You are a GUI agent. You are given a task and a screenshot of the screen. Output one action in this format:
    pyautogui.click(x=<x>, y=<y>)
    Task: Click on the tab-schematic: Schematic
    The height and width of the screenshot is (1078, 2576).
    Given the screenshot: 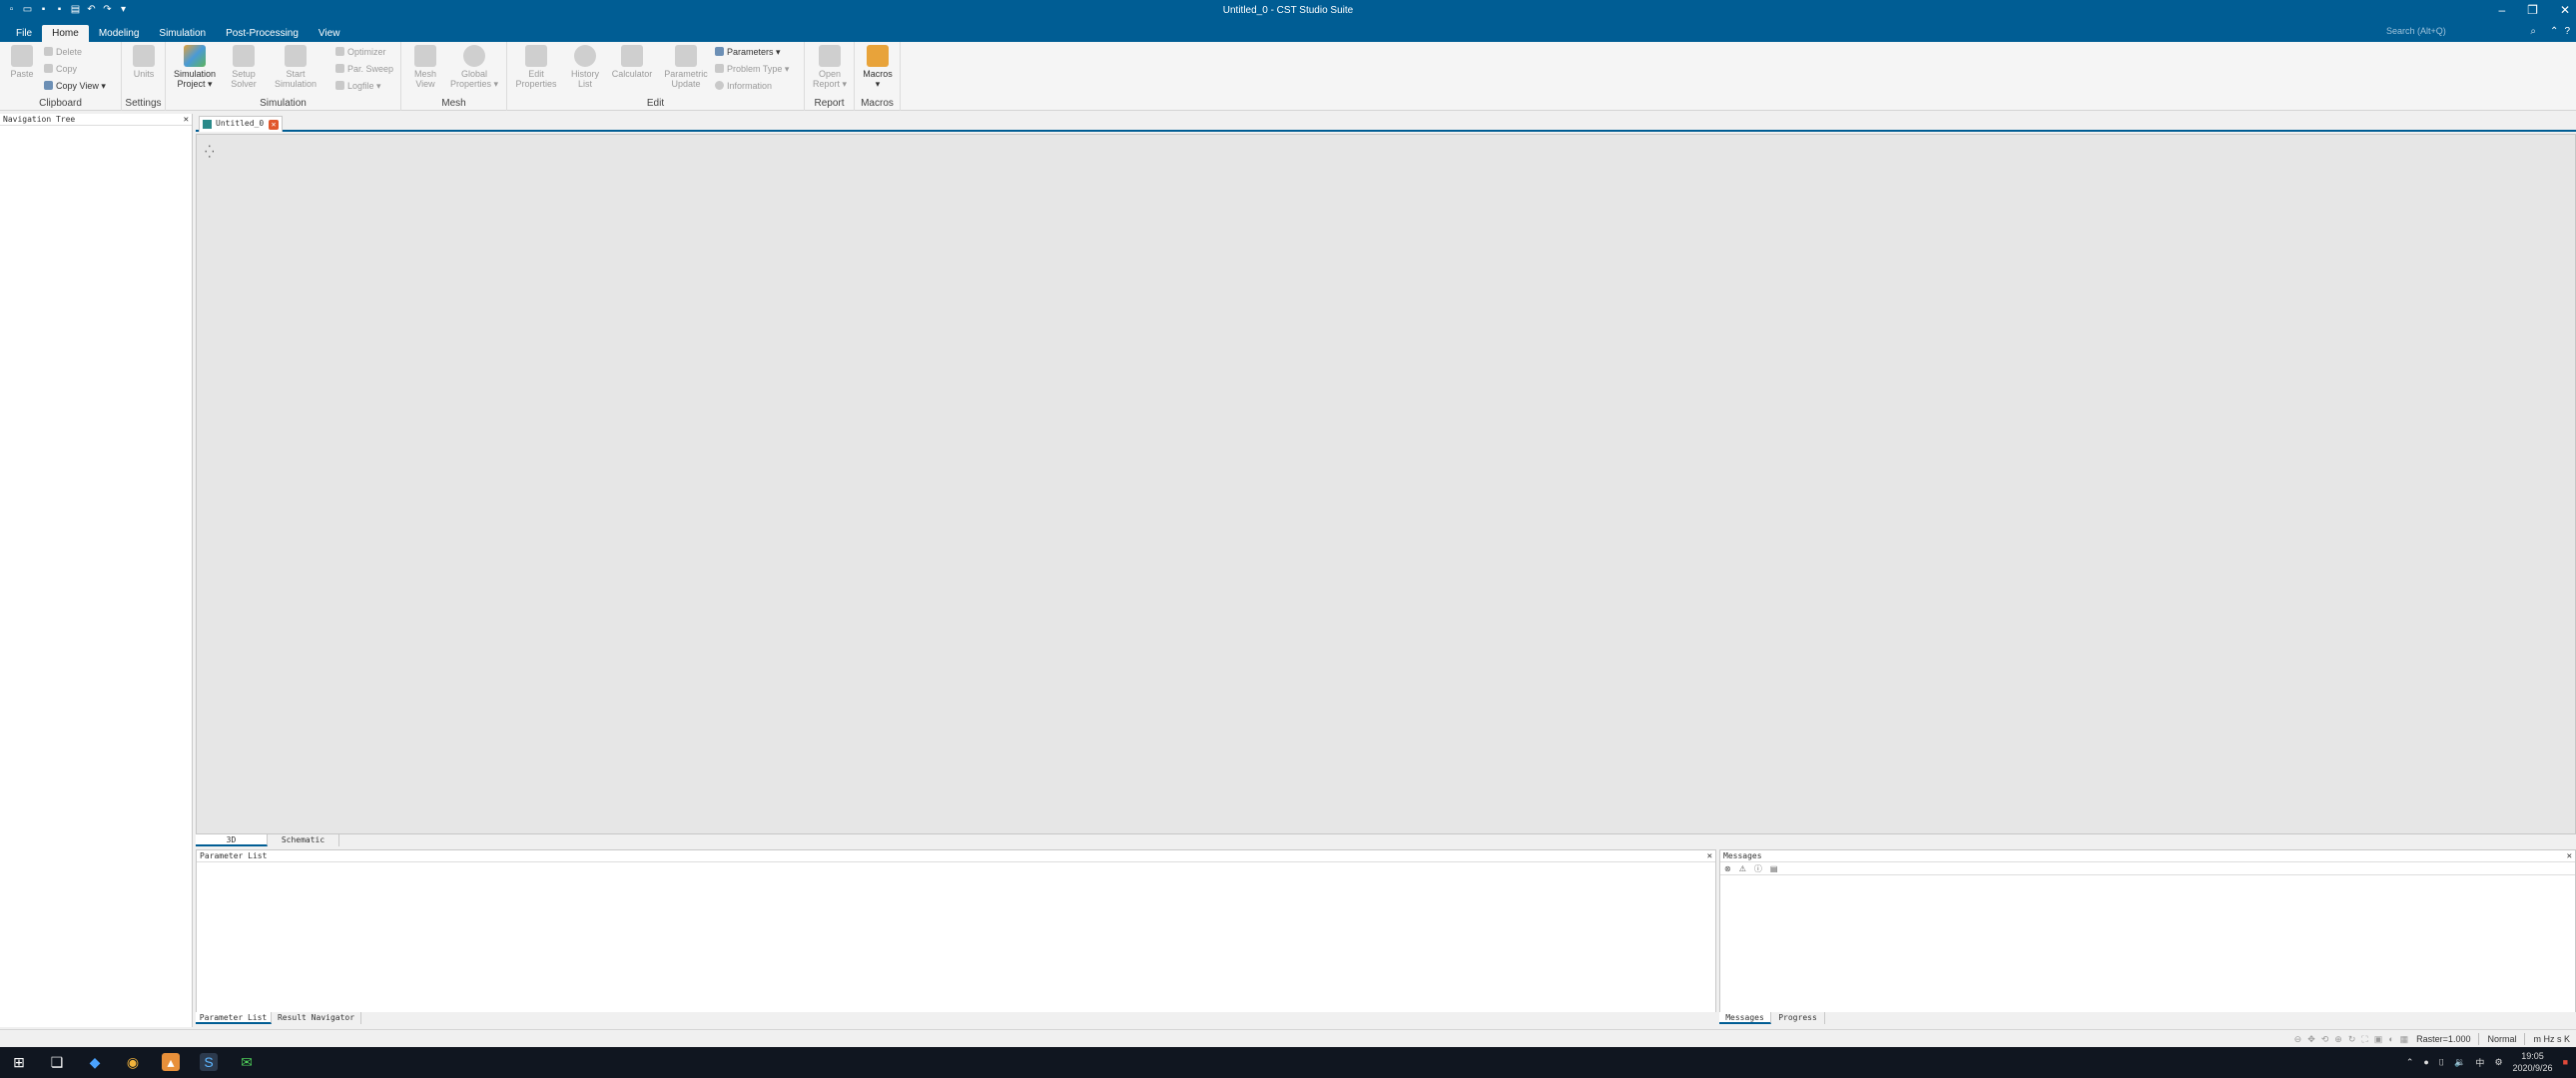 What is the action you would take?
    pyautogui.click(x=303, y=840)
    